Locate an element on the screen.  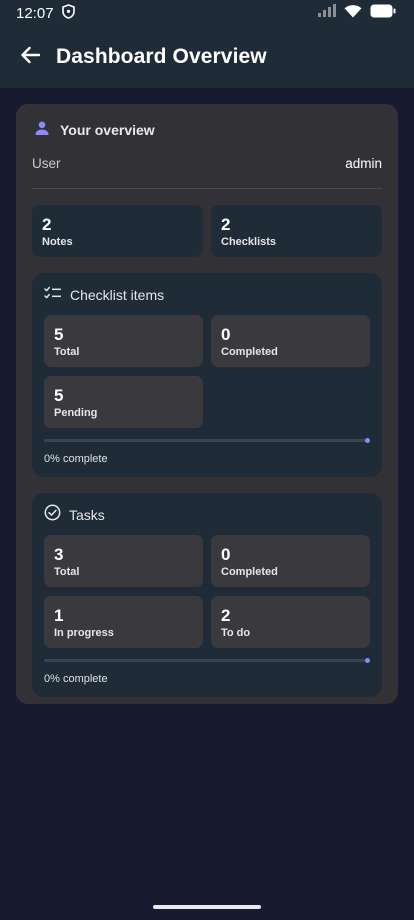
user-value: admin is located at coordinates (363, 163).